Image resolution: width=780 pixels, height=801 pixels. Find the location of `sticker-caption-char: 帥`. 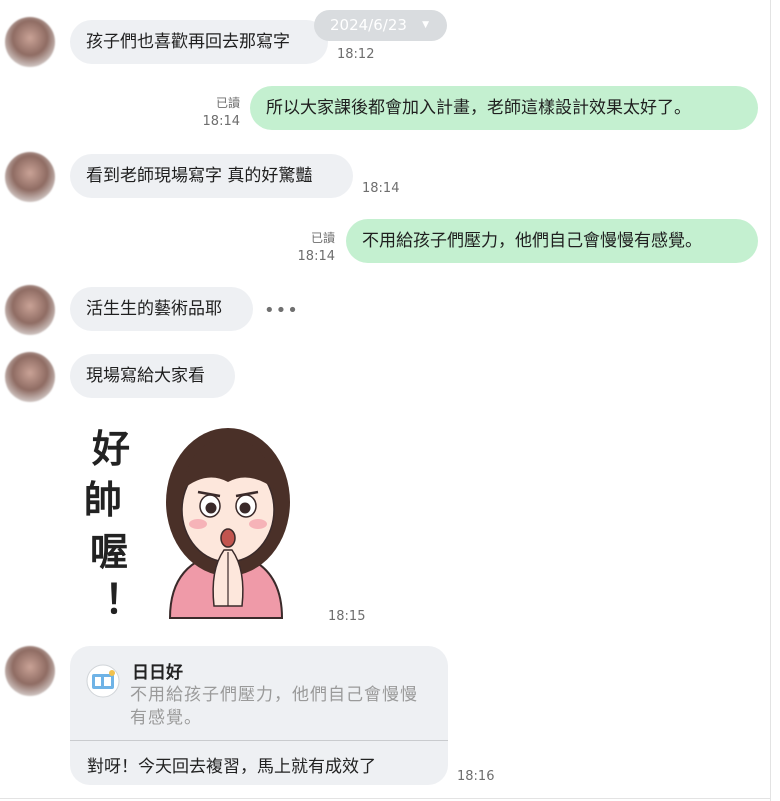

sticker-caption-char: 帥 is located at coordinates (103, 500).